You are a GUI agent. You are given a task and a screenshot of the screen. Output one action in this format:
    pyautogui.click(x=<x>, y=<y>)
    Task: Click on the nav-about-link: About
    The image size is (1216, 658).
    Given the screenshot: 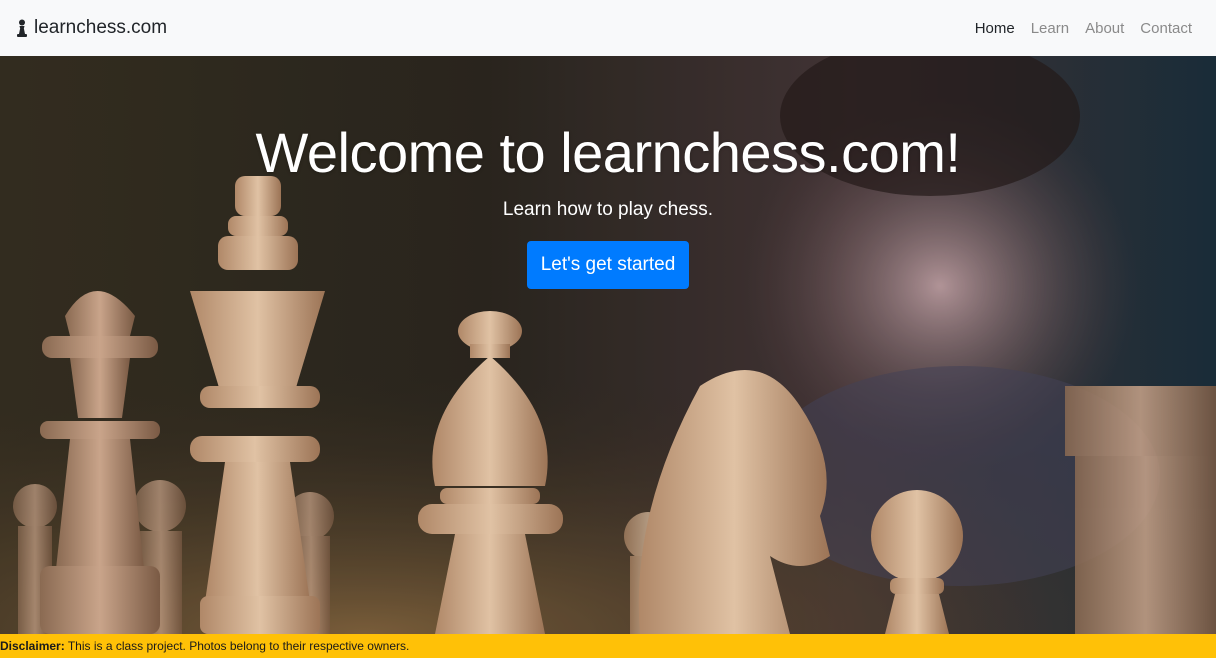 What is the action you would take?
    pyautogui.click(x=1104, y=28)
    